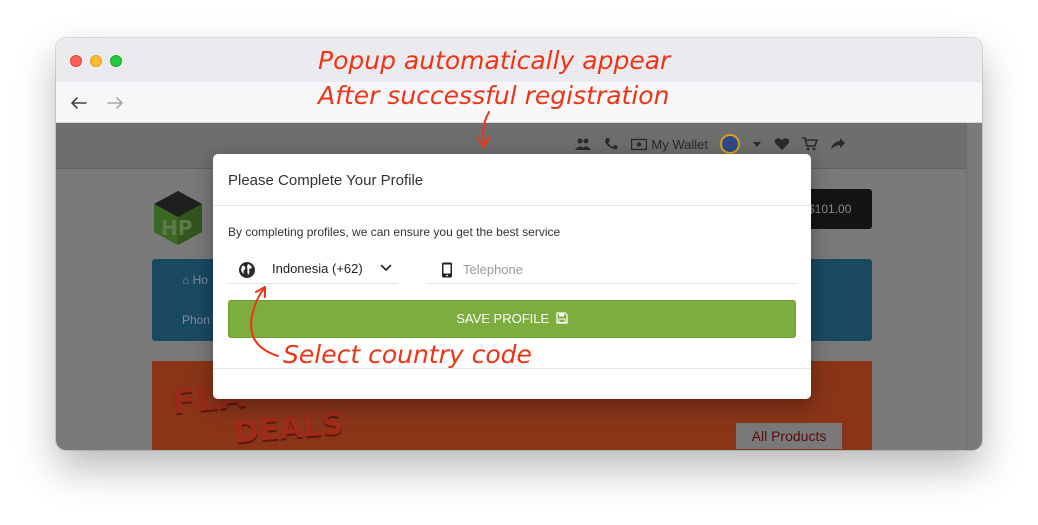  I want to click on back-button, so click(79, 103).